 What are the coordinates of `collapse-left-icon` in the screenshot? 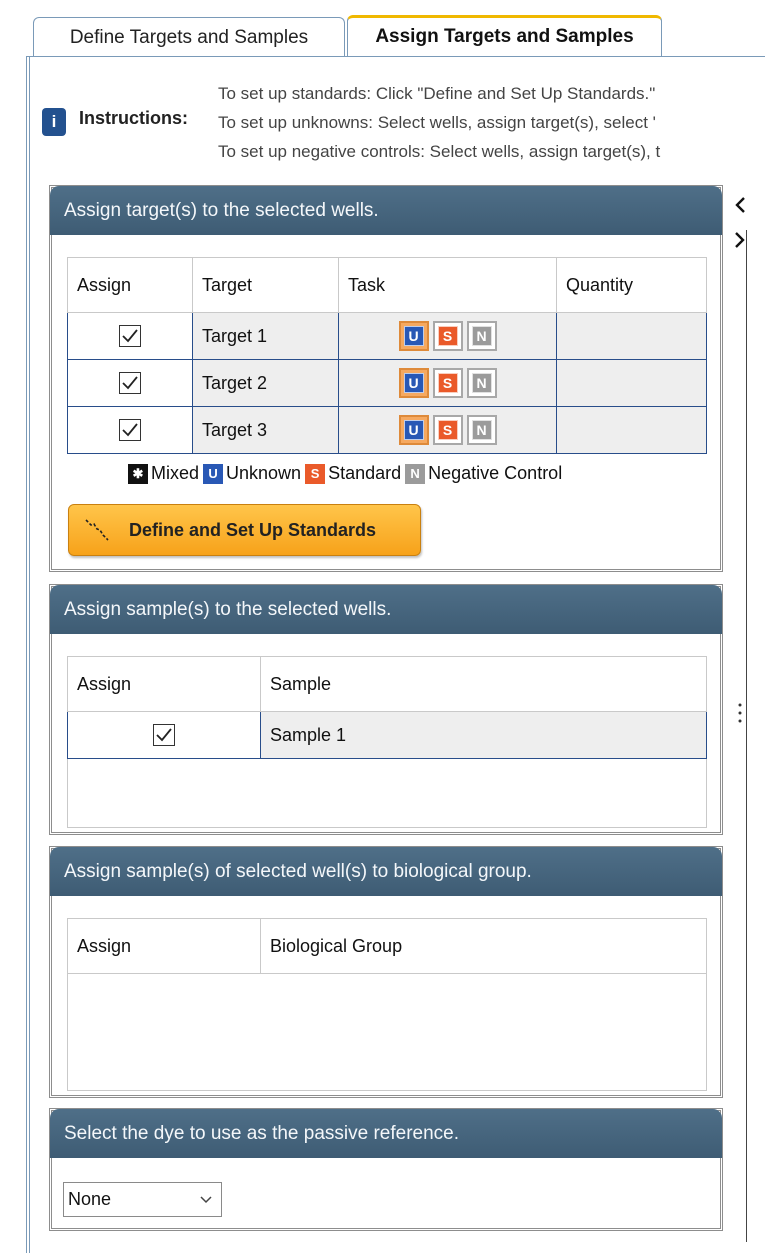 It's located at (740, 205).